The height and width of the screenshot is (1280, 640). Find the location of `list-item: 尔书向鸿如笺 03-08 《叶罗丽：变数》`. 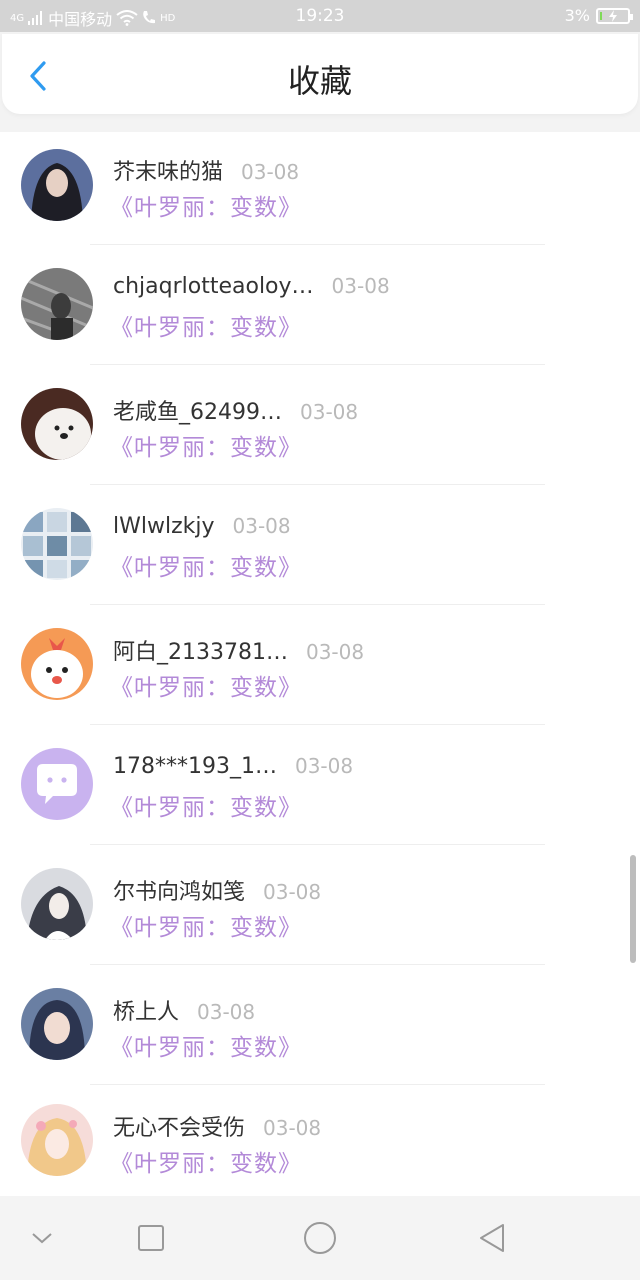

list-item: 尔书向鸿如笺 03-08 《叶罗丽：变数》 is located at coordinates (320, 912).